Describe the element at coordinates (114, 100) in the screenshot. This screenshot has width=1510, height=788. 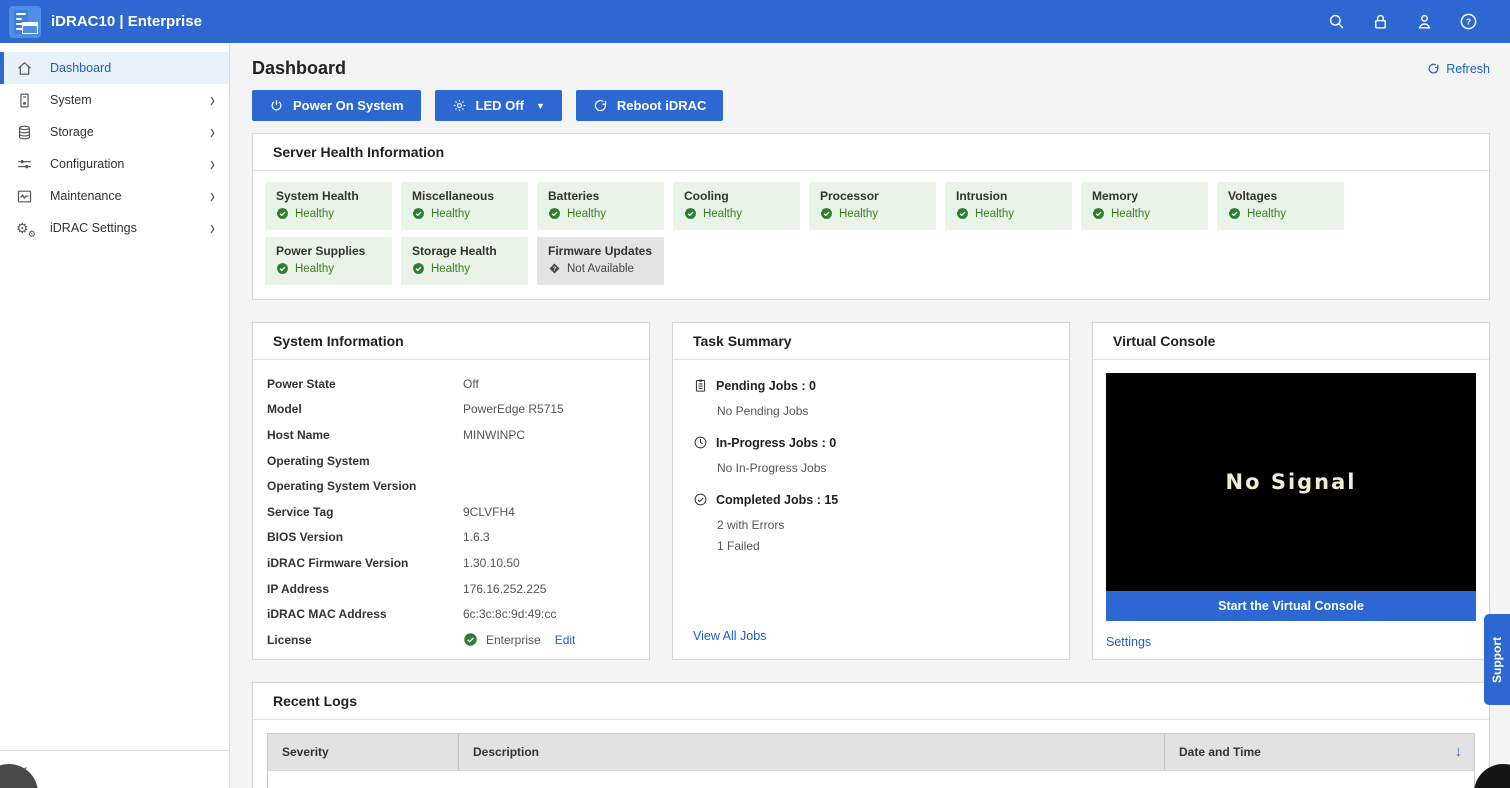
I see `sidebar-item-system: System ›` at that location.